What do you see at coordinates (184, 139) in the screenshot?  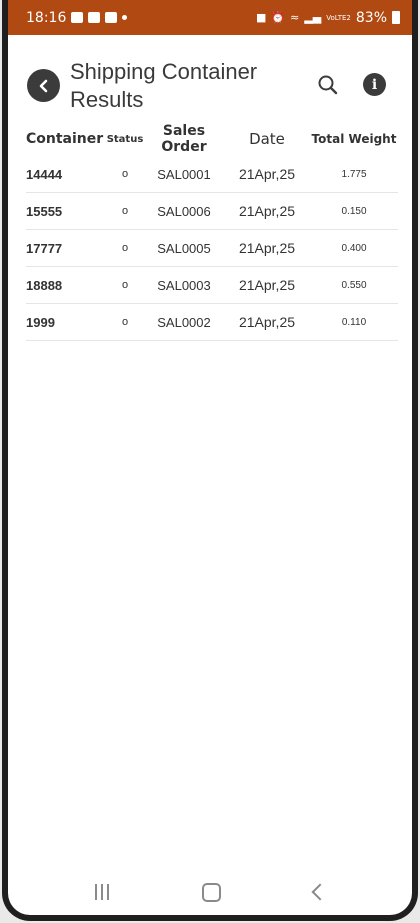 I see `header-sales-order: Sales Order` at bounding box center [184, 139].